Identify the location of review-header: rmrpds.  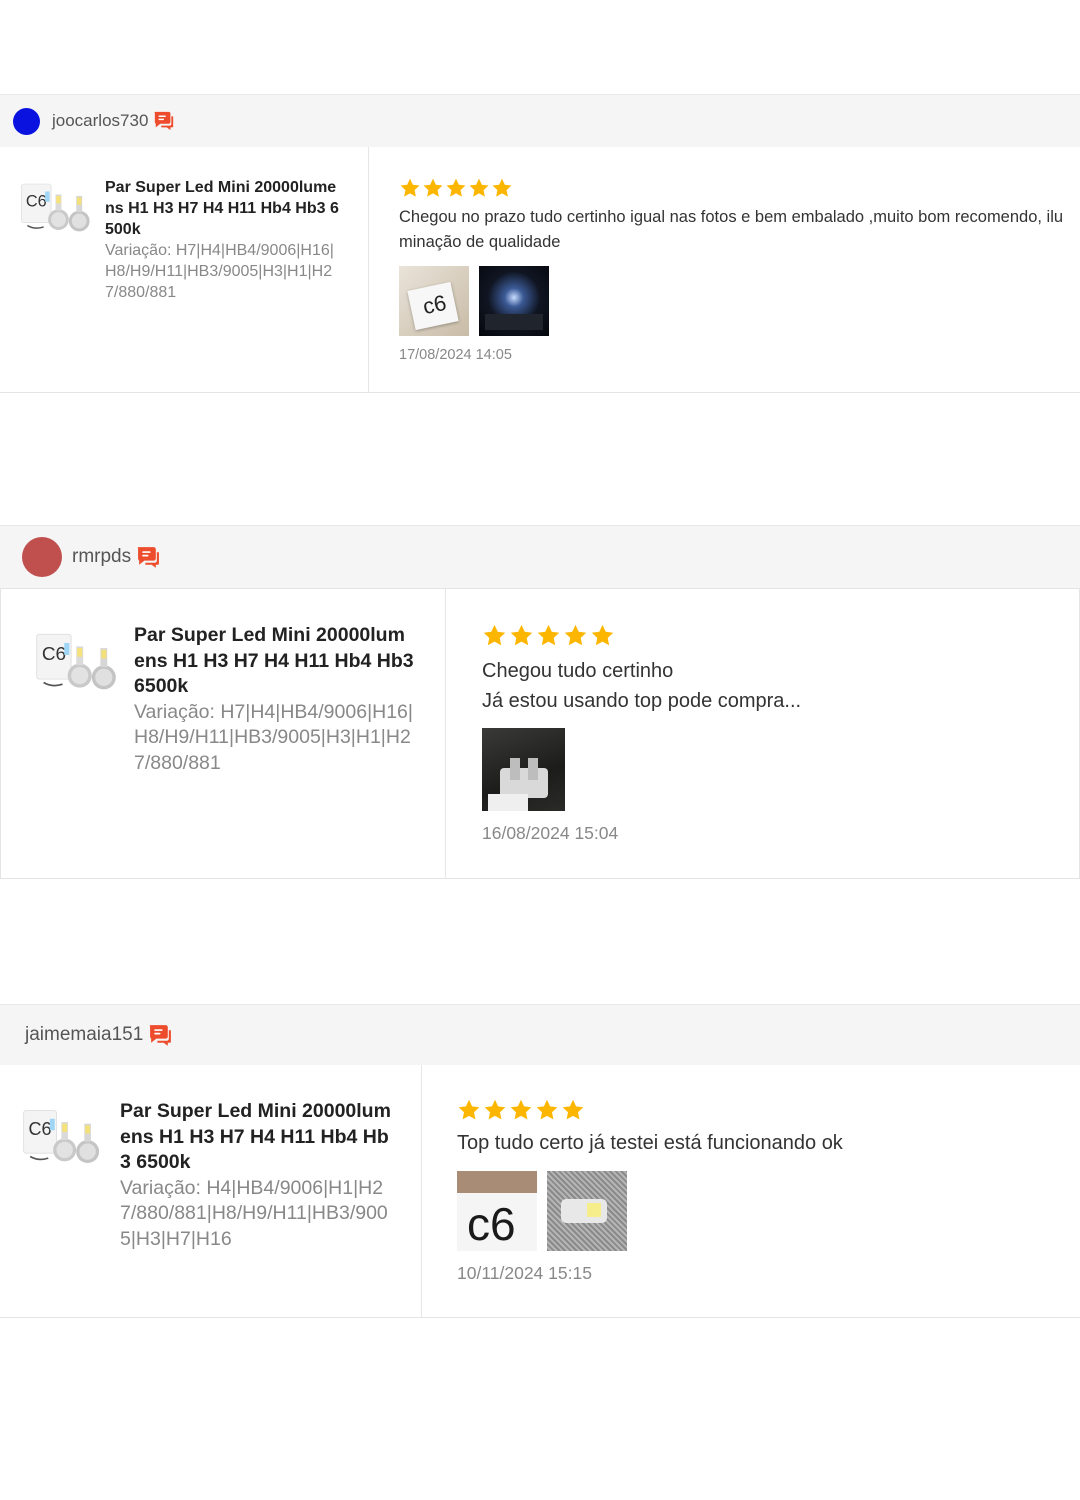
(540, 556).